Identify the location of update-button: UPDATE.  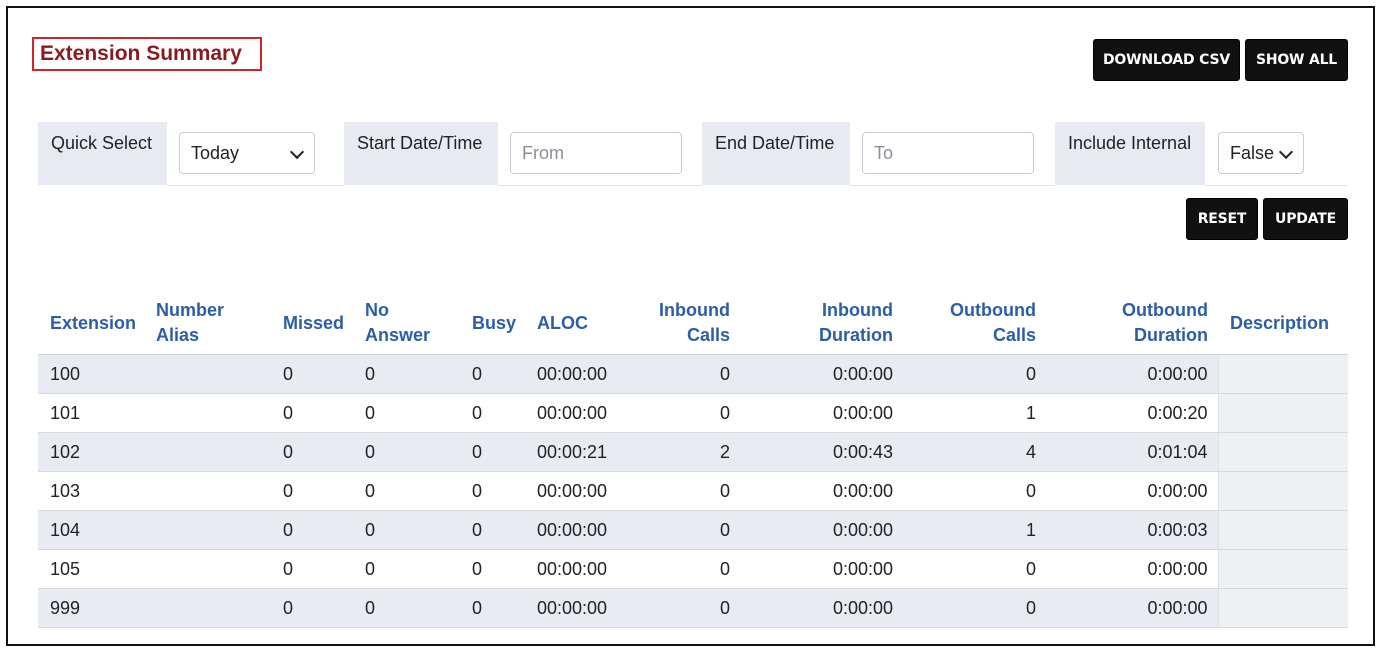
(1305, 219).